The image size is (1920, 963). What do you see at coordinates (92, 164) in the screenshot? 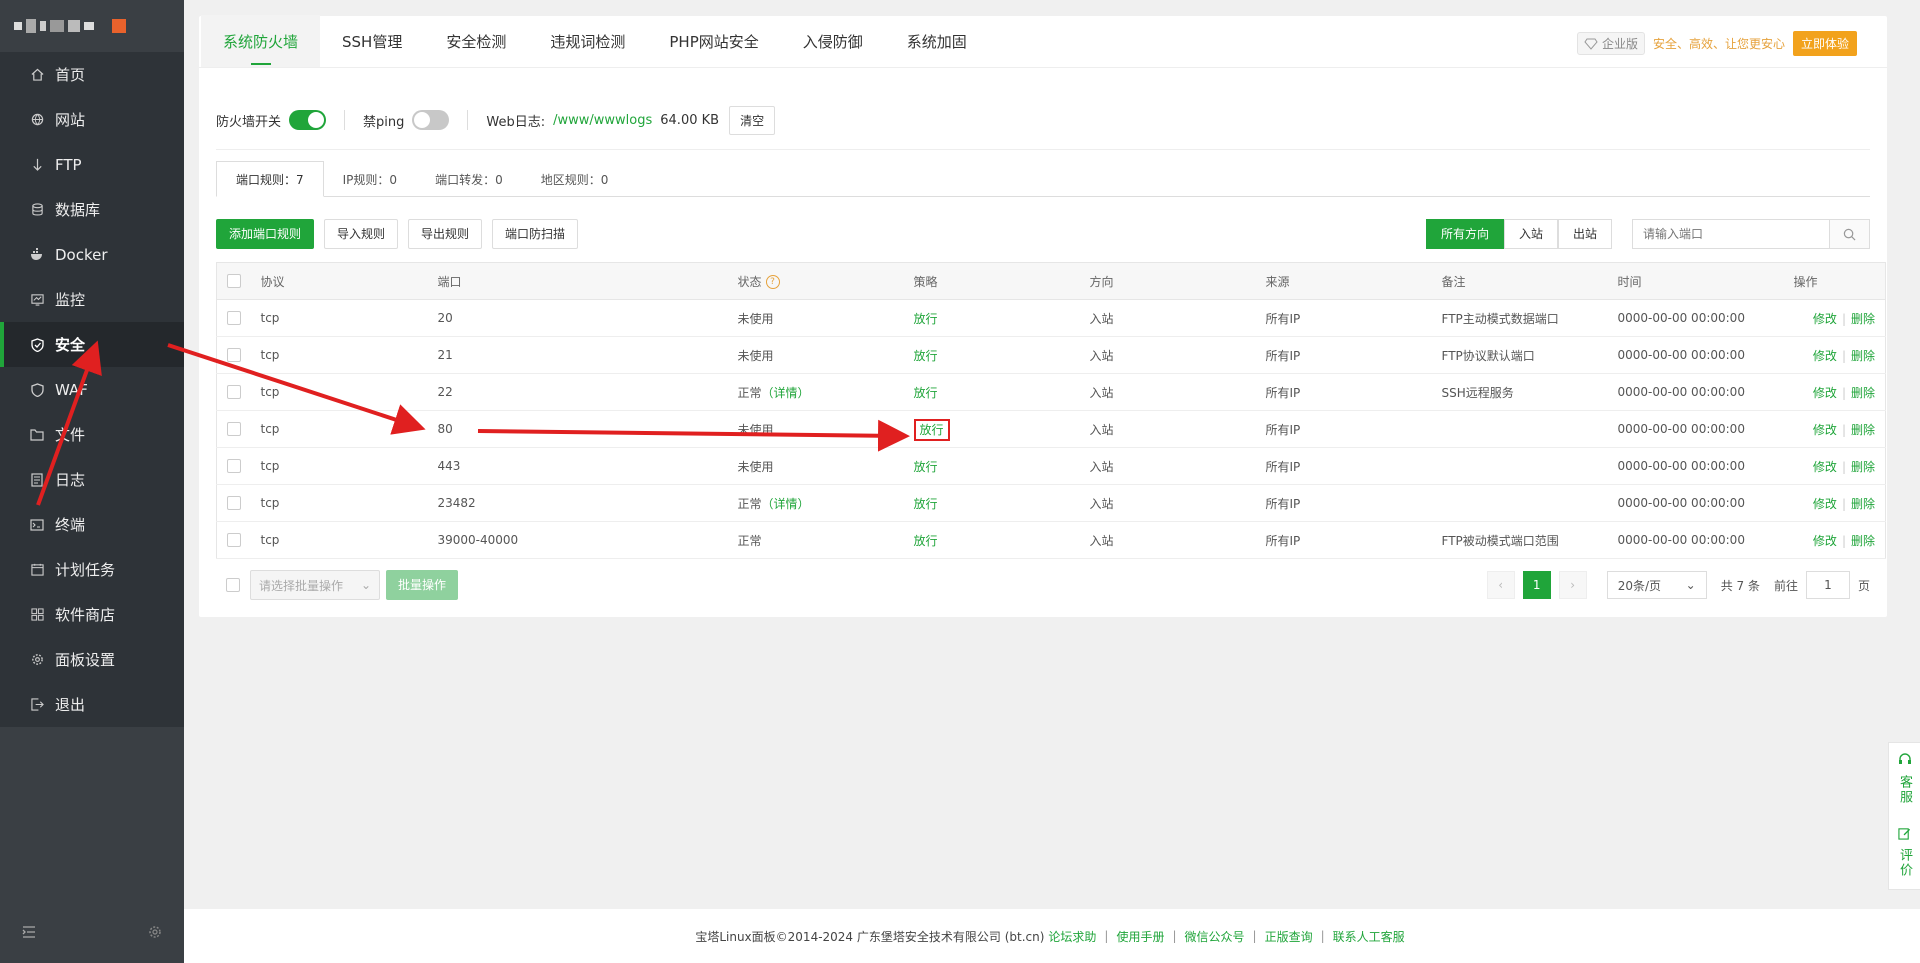
I see `sidebar-item-ftp: FTP` at bounding box center [92, 164].